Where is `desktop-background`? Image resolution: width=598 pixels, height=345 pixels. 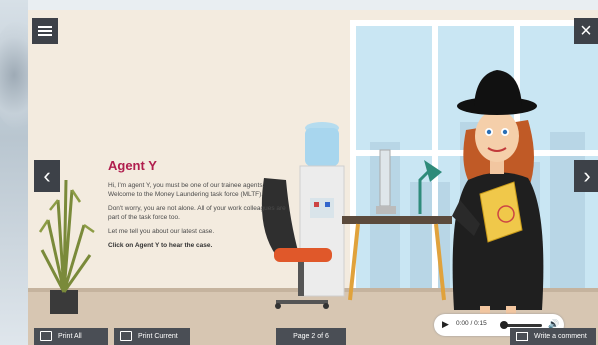
desktop-background is located at coordinates (25, 172).